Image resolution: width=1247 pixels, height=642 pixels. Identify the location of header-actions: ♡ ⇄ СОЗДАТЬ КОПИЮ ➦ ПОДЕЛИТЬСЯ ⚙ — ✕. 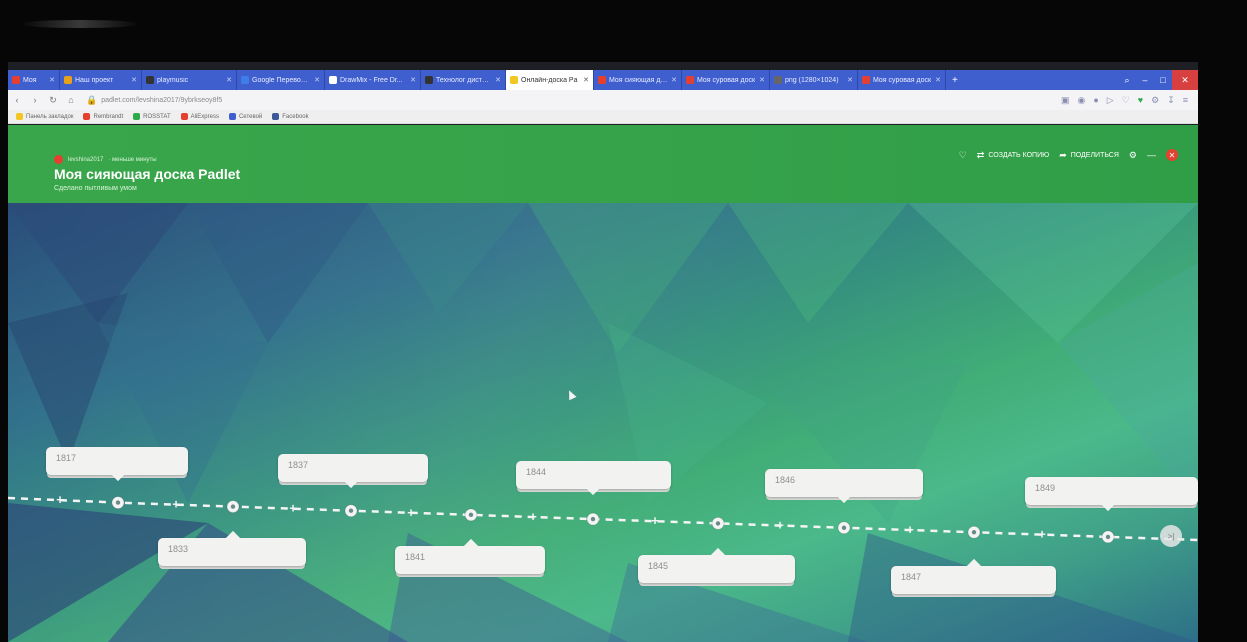
(1068, 155).